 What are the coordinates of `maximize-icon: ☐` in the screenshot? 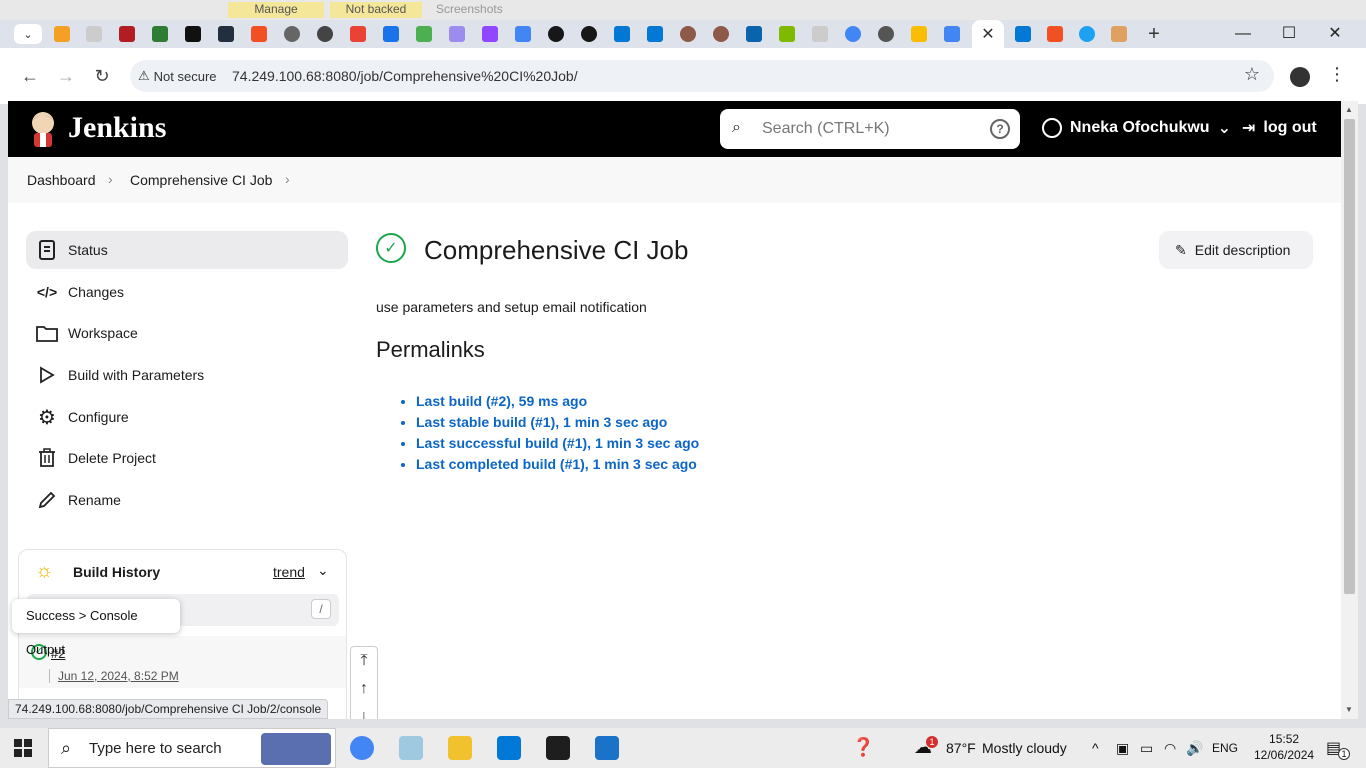 It's located at (1289, 34).